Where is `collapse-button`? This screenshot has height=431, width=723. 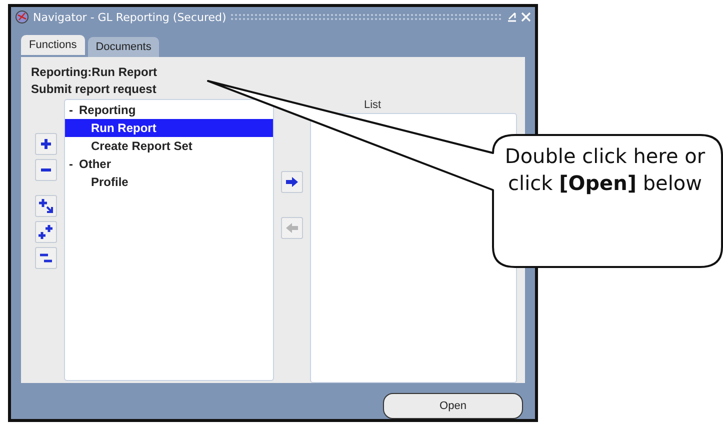 collapse-button is located at coordinates (46, 170).